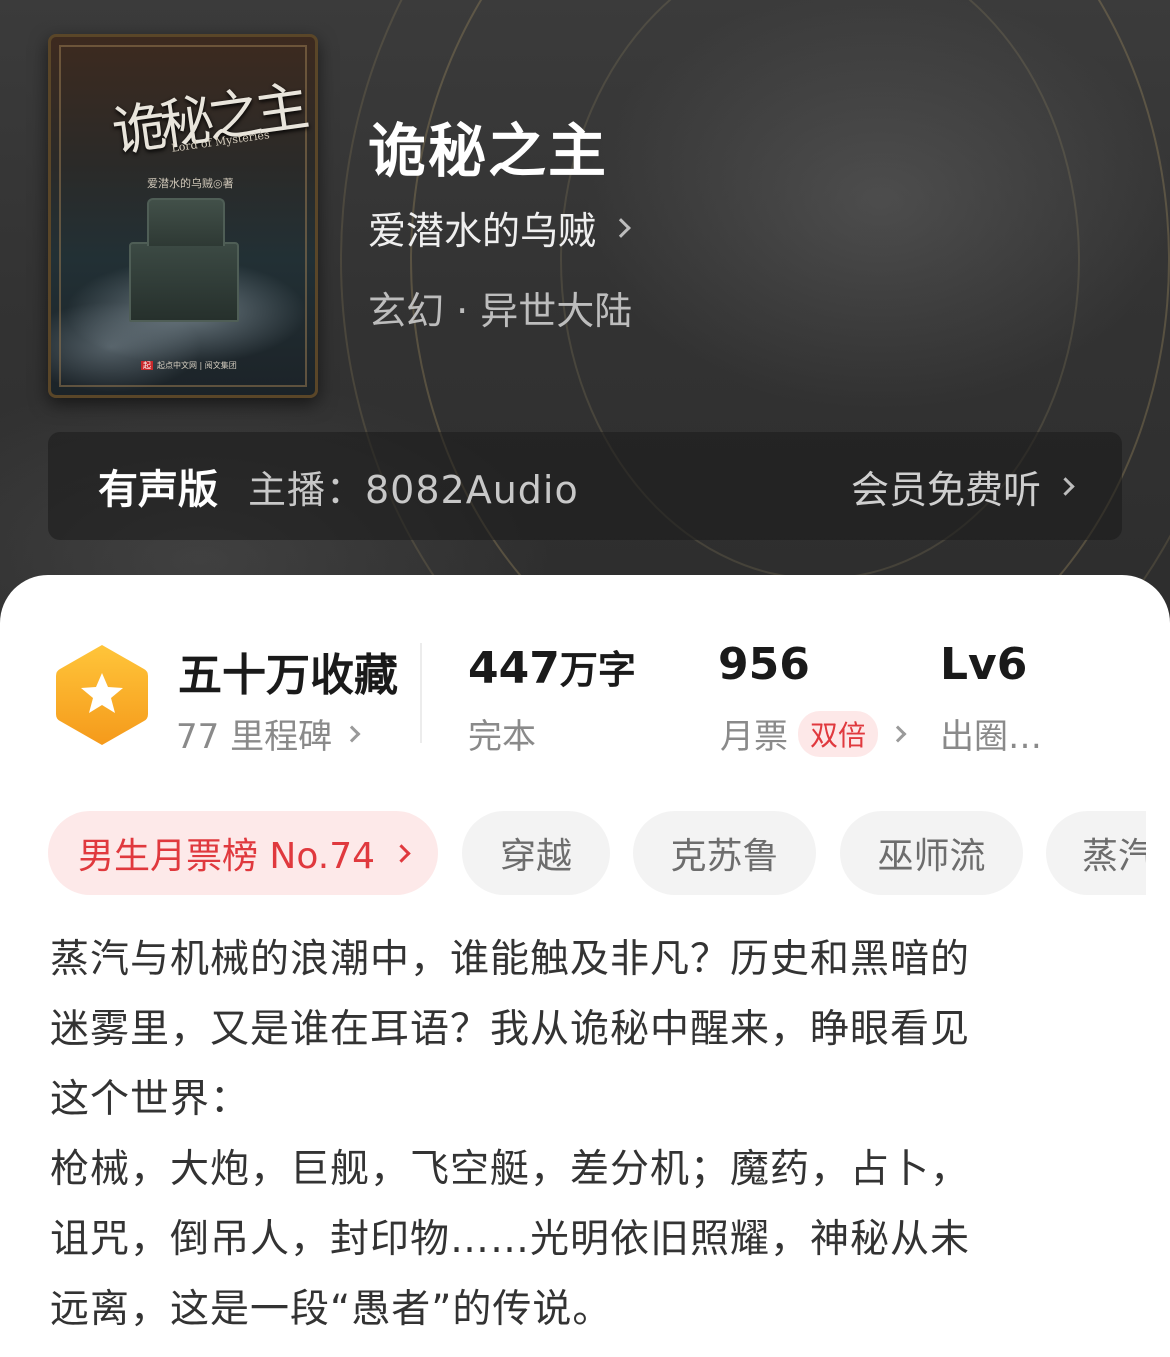 The image size is (1170, 1357). What do you see at coordinates (945, 489) in the screenshot?
I see `member-free-listen-label: 会员免费听` at bounding box center [945, 489].